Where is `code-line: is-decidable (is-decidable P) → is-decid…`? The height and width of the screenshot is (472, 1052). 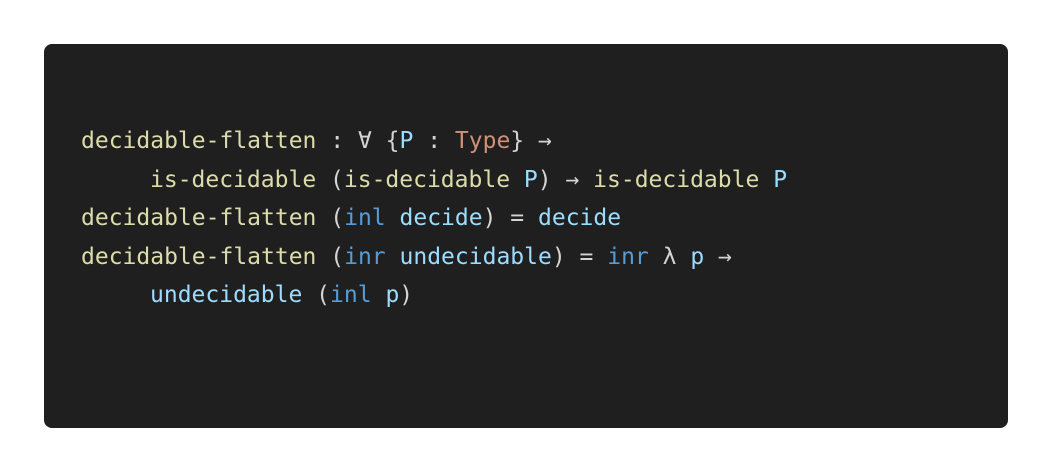
code-line: is-decidable (is-decidable P) → is-decid… is located at coordinates (434, 180).